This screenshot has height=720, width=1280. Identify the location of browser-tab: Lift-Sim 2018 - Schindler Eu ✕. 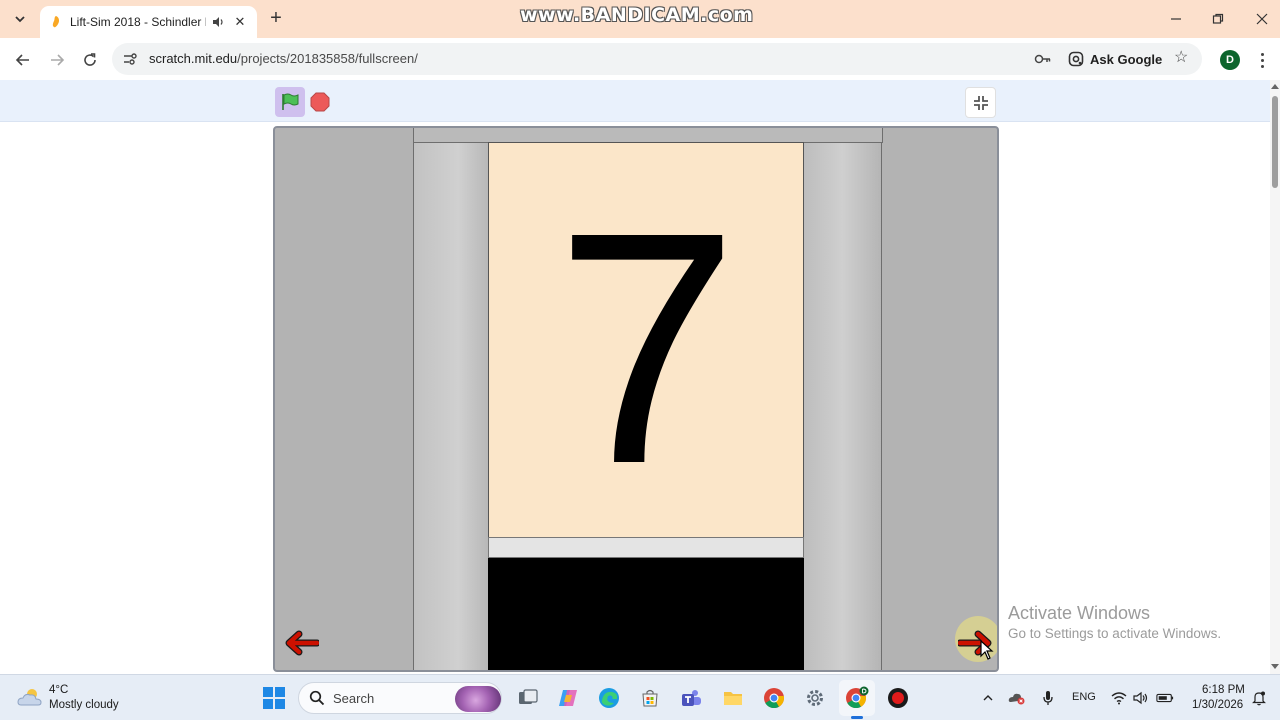
(148, 22).